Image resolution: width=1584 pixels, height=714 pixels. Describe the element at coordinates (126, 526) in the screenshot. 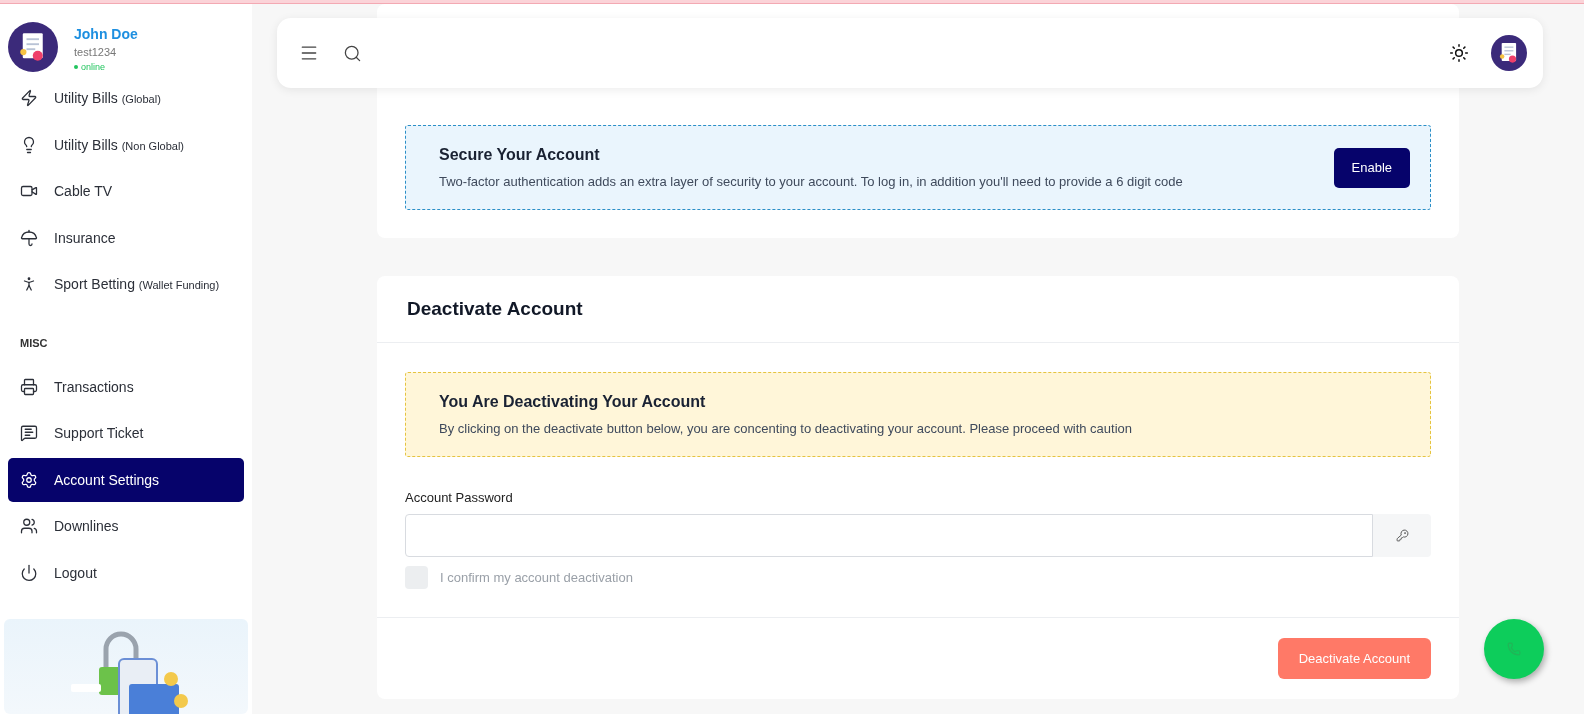

I see `sidebar-item: Downlines` at that location.